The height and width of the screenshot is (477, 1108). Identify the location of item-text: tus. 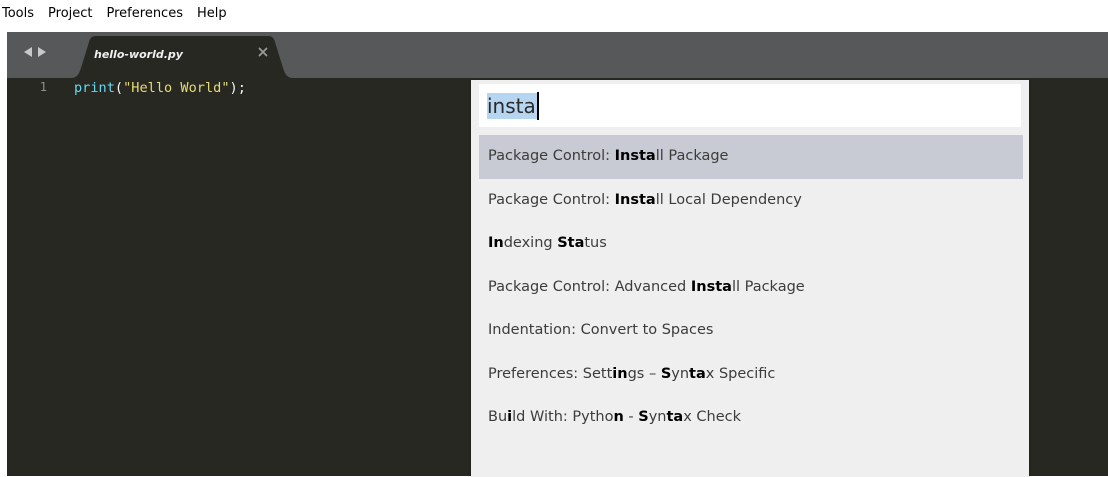
(595, 243).